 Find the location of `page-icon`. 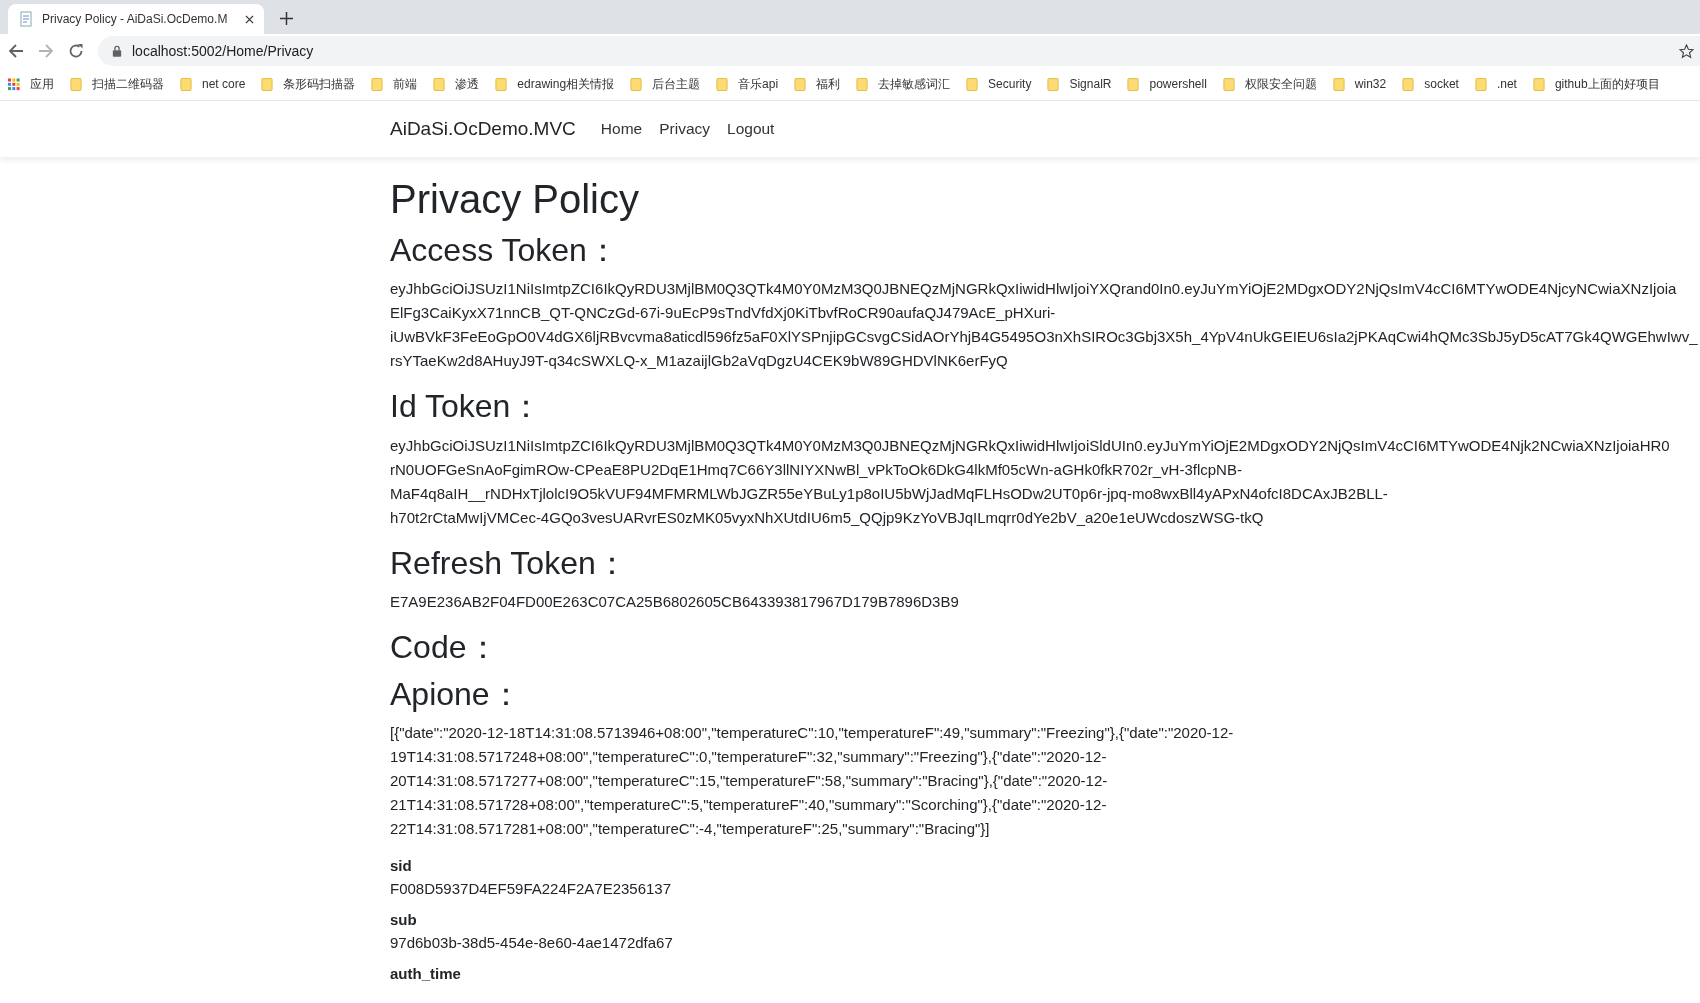

page-icon is located at coordinates (26, 19).